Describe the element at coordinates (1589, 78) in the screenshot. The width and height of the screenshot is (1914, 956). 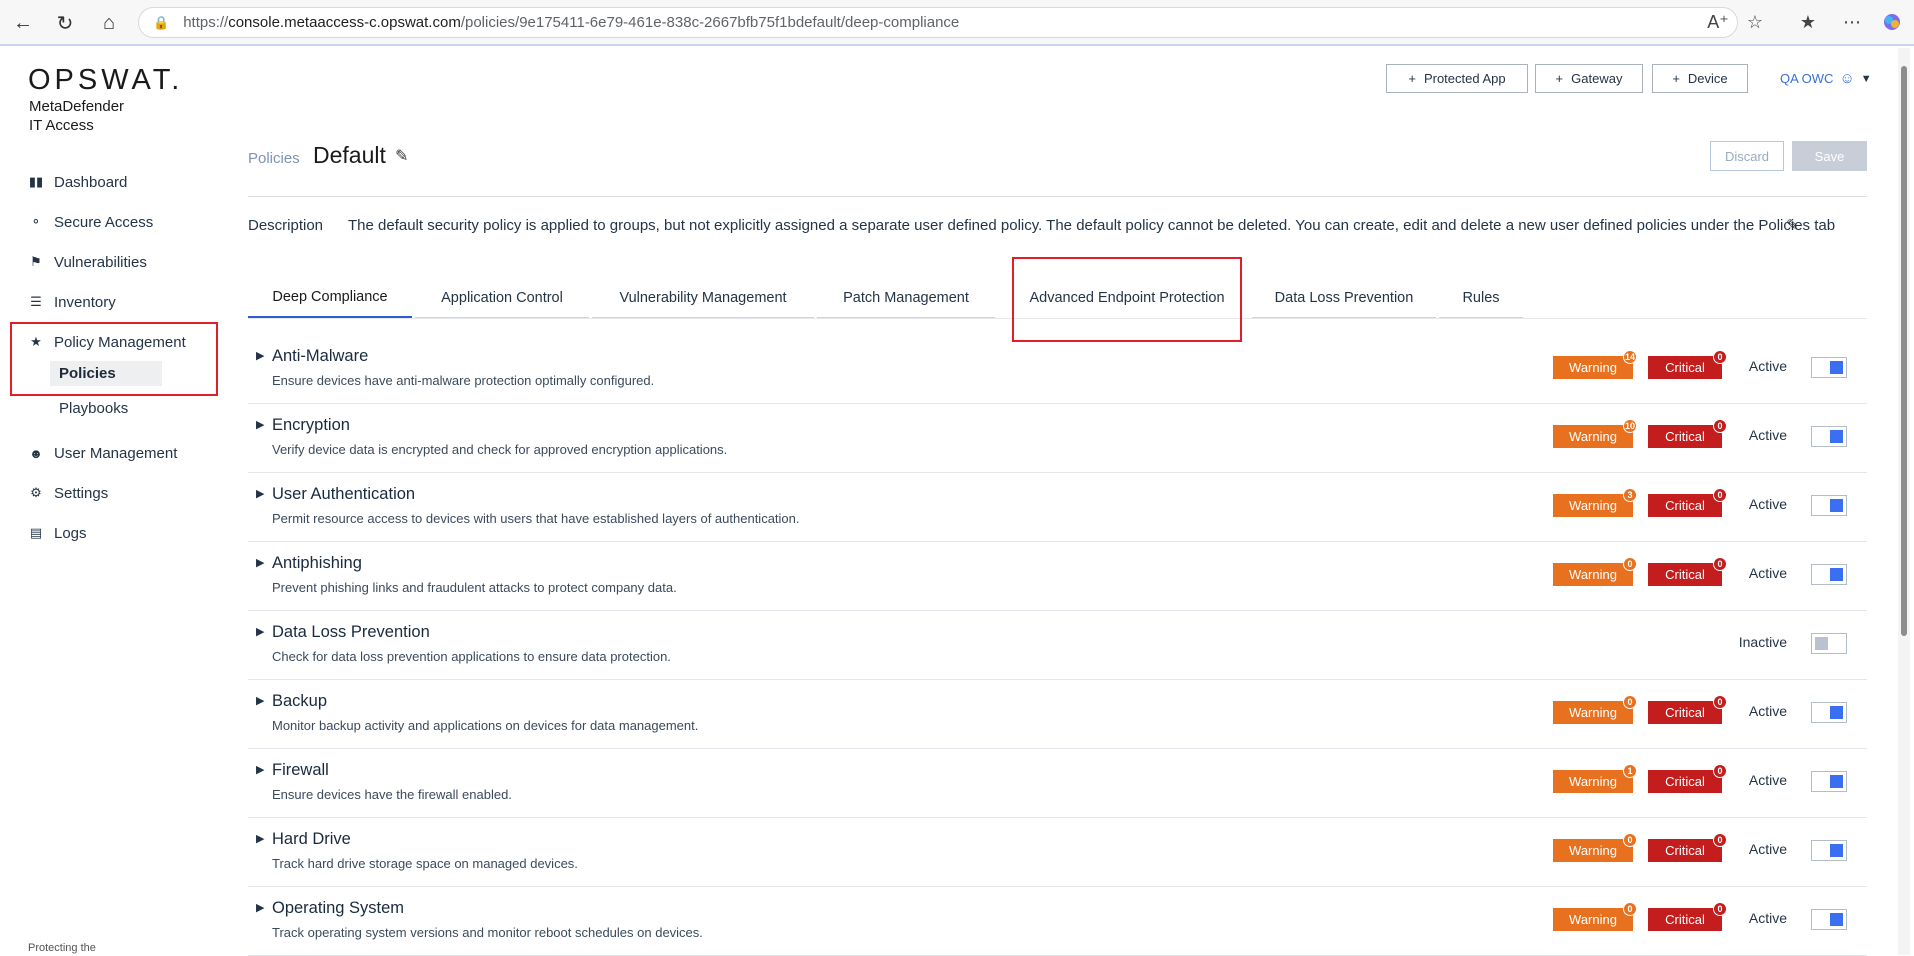
I see `add-gateway-button: + Gateway` at that location.